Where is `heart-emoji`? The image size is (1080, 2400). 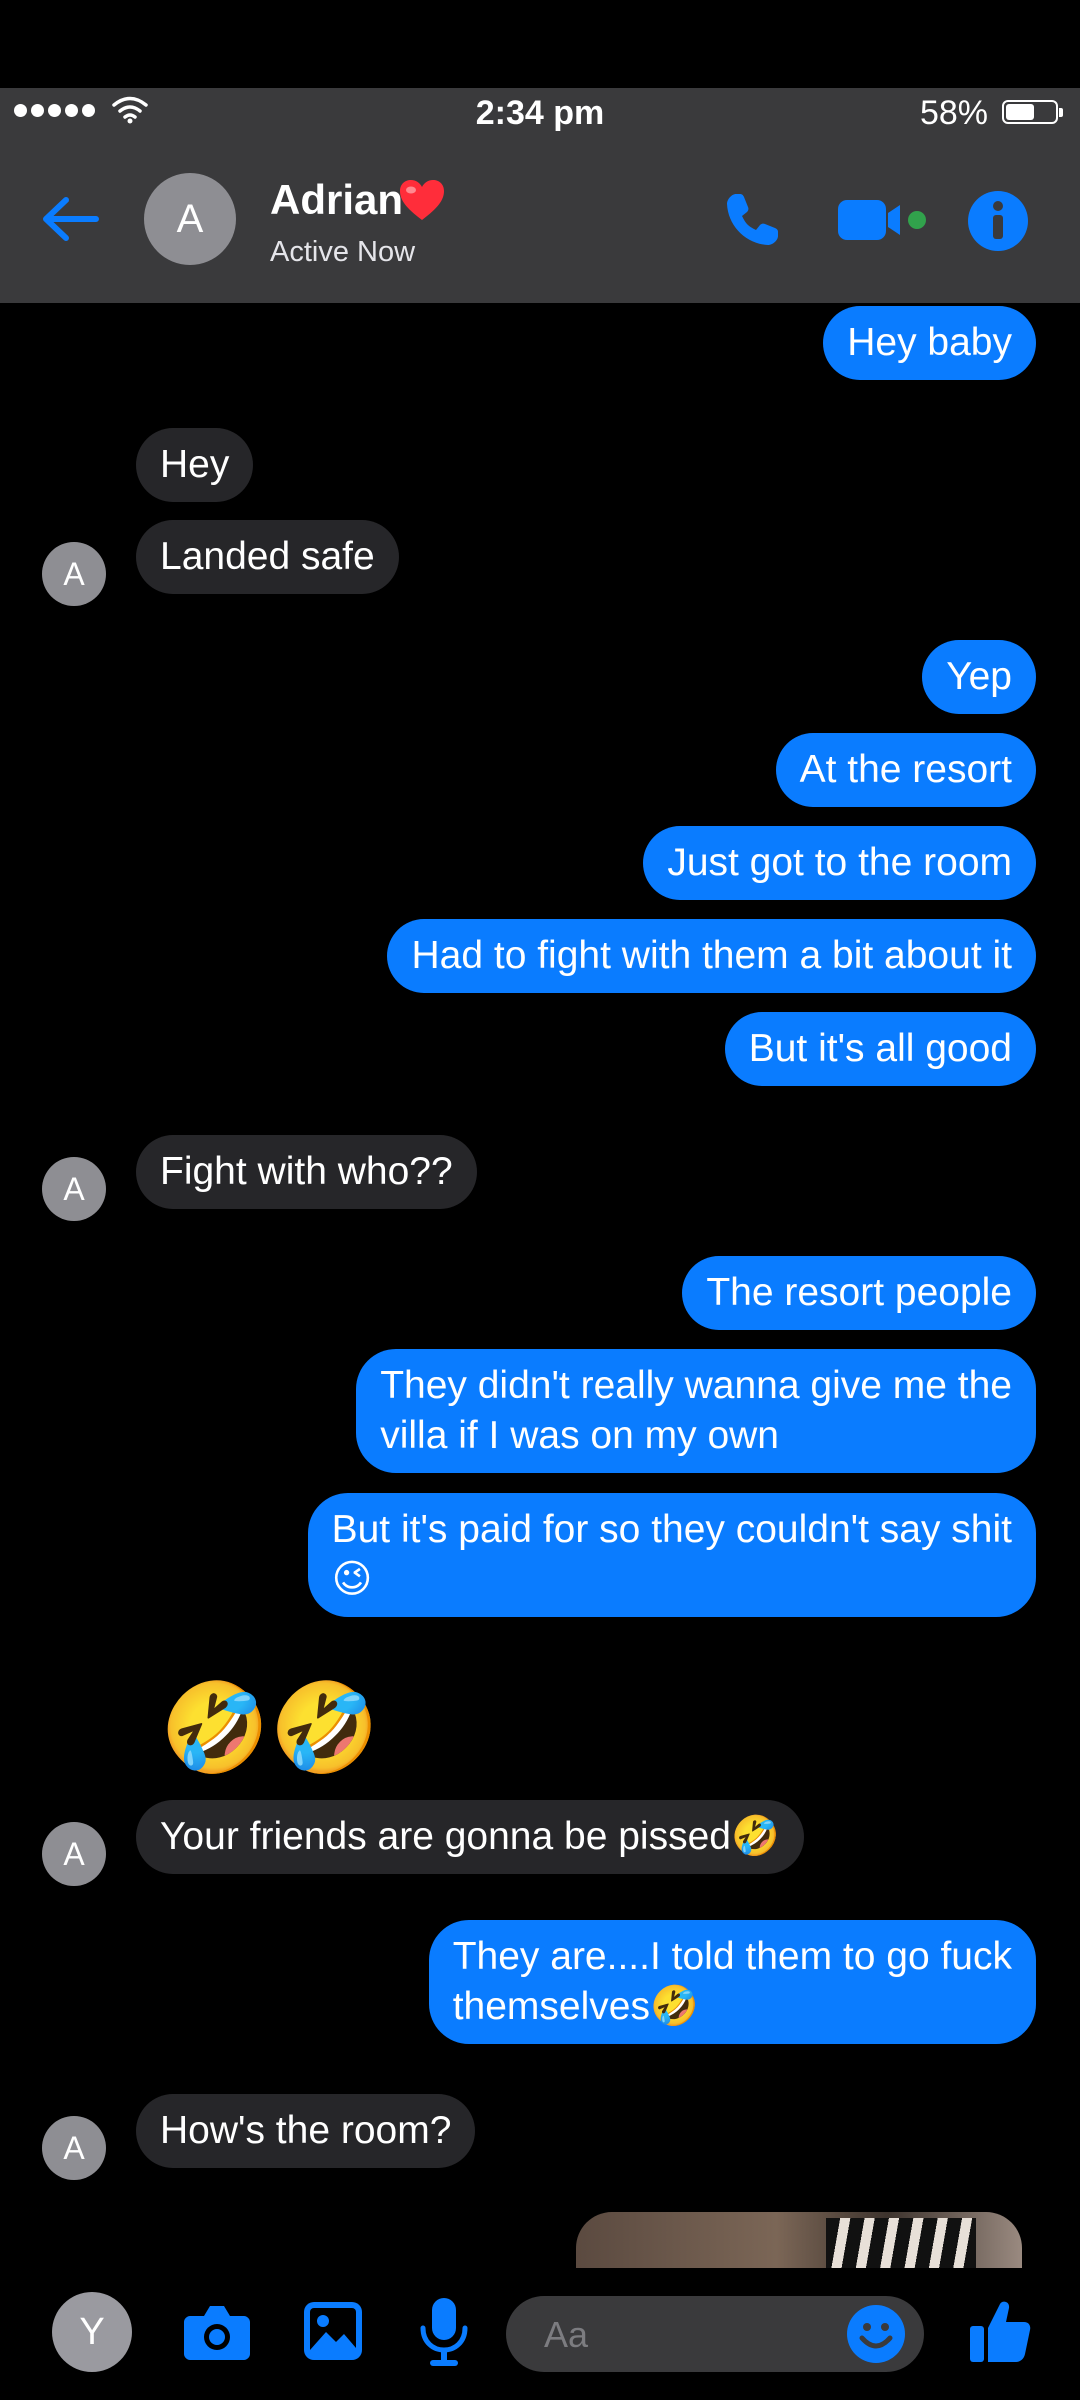
heart-emoji is located at coordinates (422, 200).